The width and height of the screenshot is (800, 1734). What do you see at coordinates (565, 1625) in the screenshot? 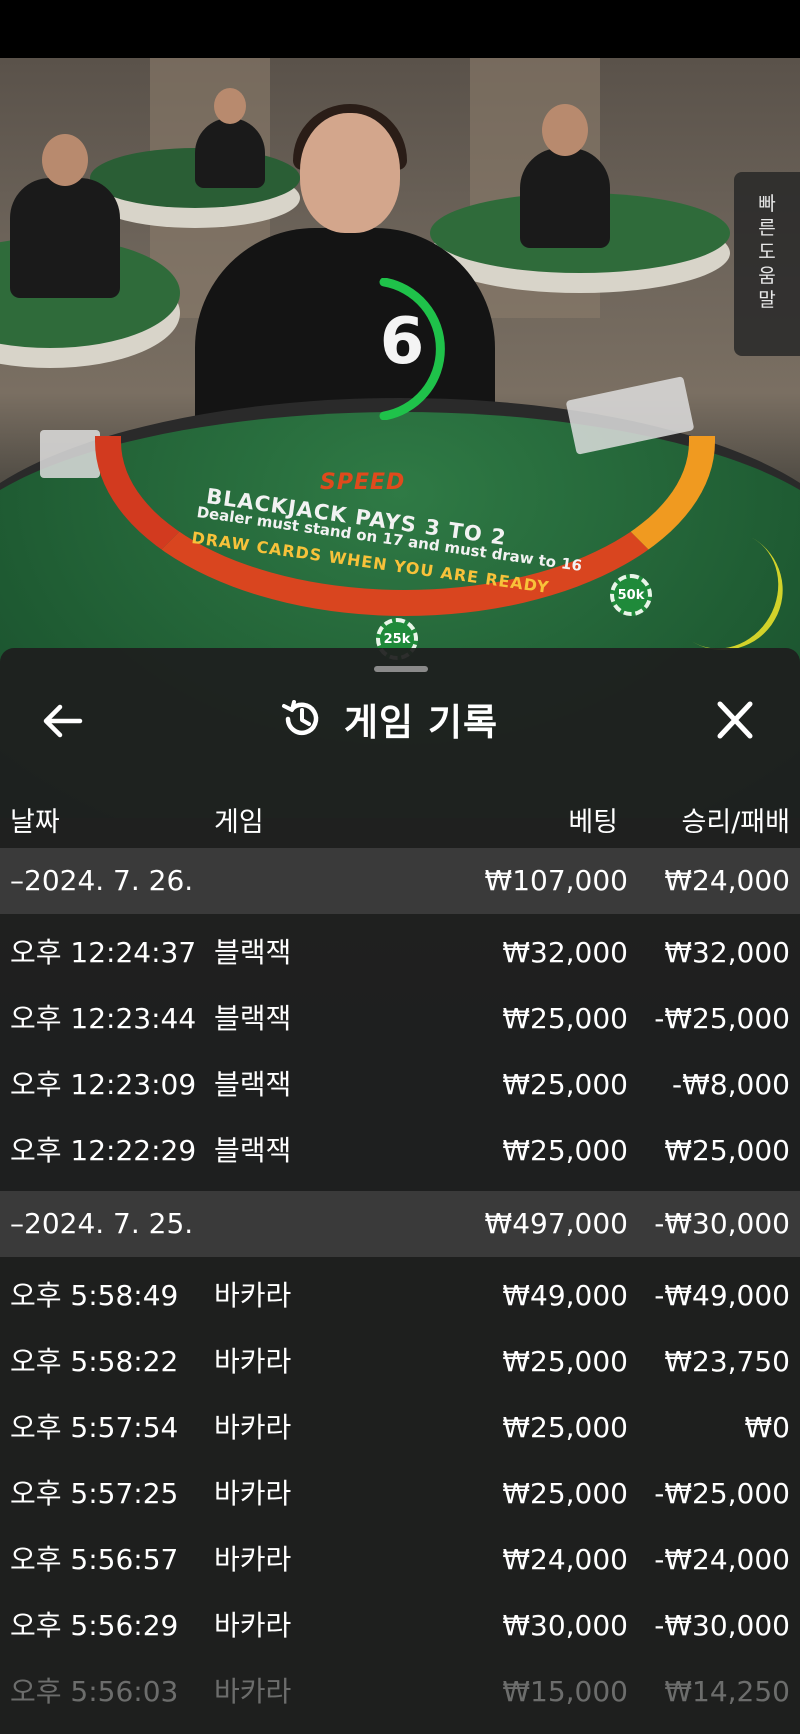
I see `row-bet: ₩30,000` at bounding box center [565, 1625].